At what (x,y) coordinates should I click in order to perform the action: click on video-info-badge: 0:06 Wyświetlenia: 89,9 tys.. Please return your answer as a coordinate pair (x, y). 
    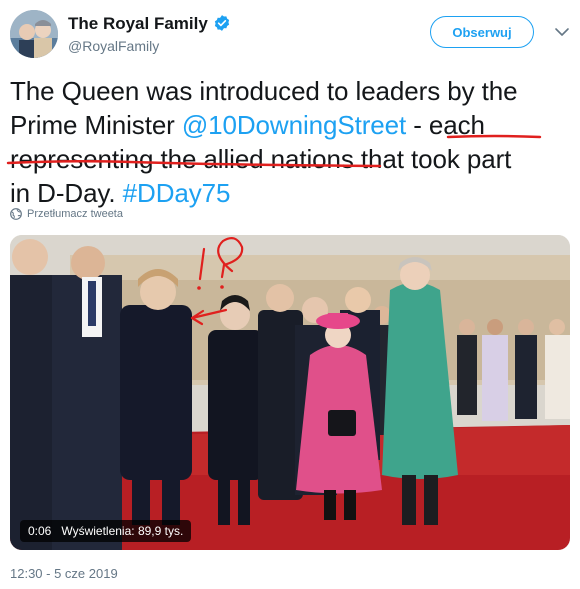
    Looking at the image, I should click on (106, 531).